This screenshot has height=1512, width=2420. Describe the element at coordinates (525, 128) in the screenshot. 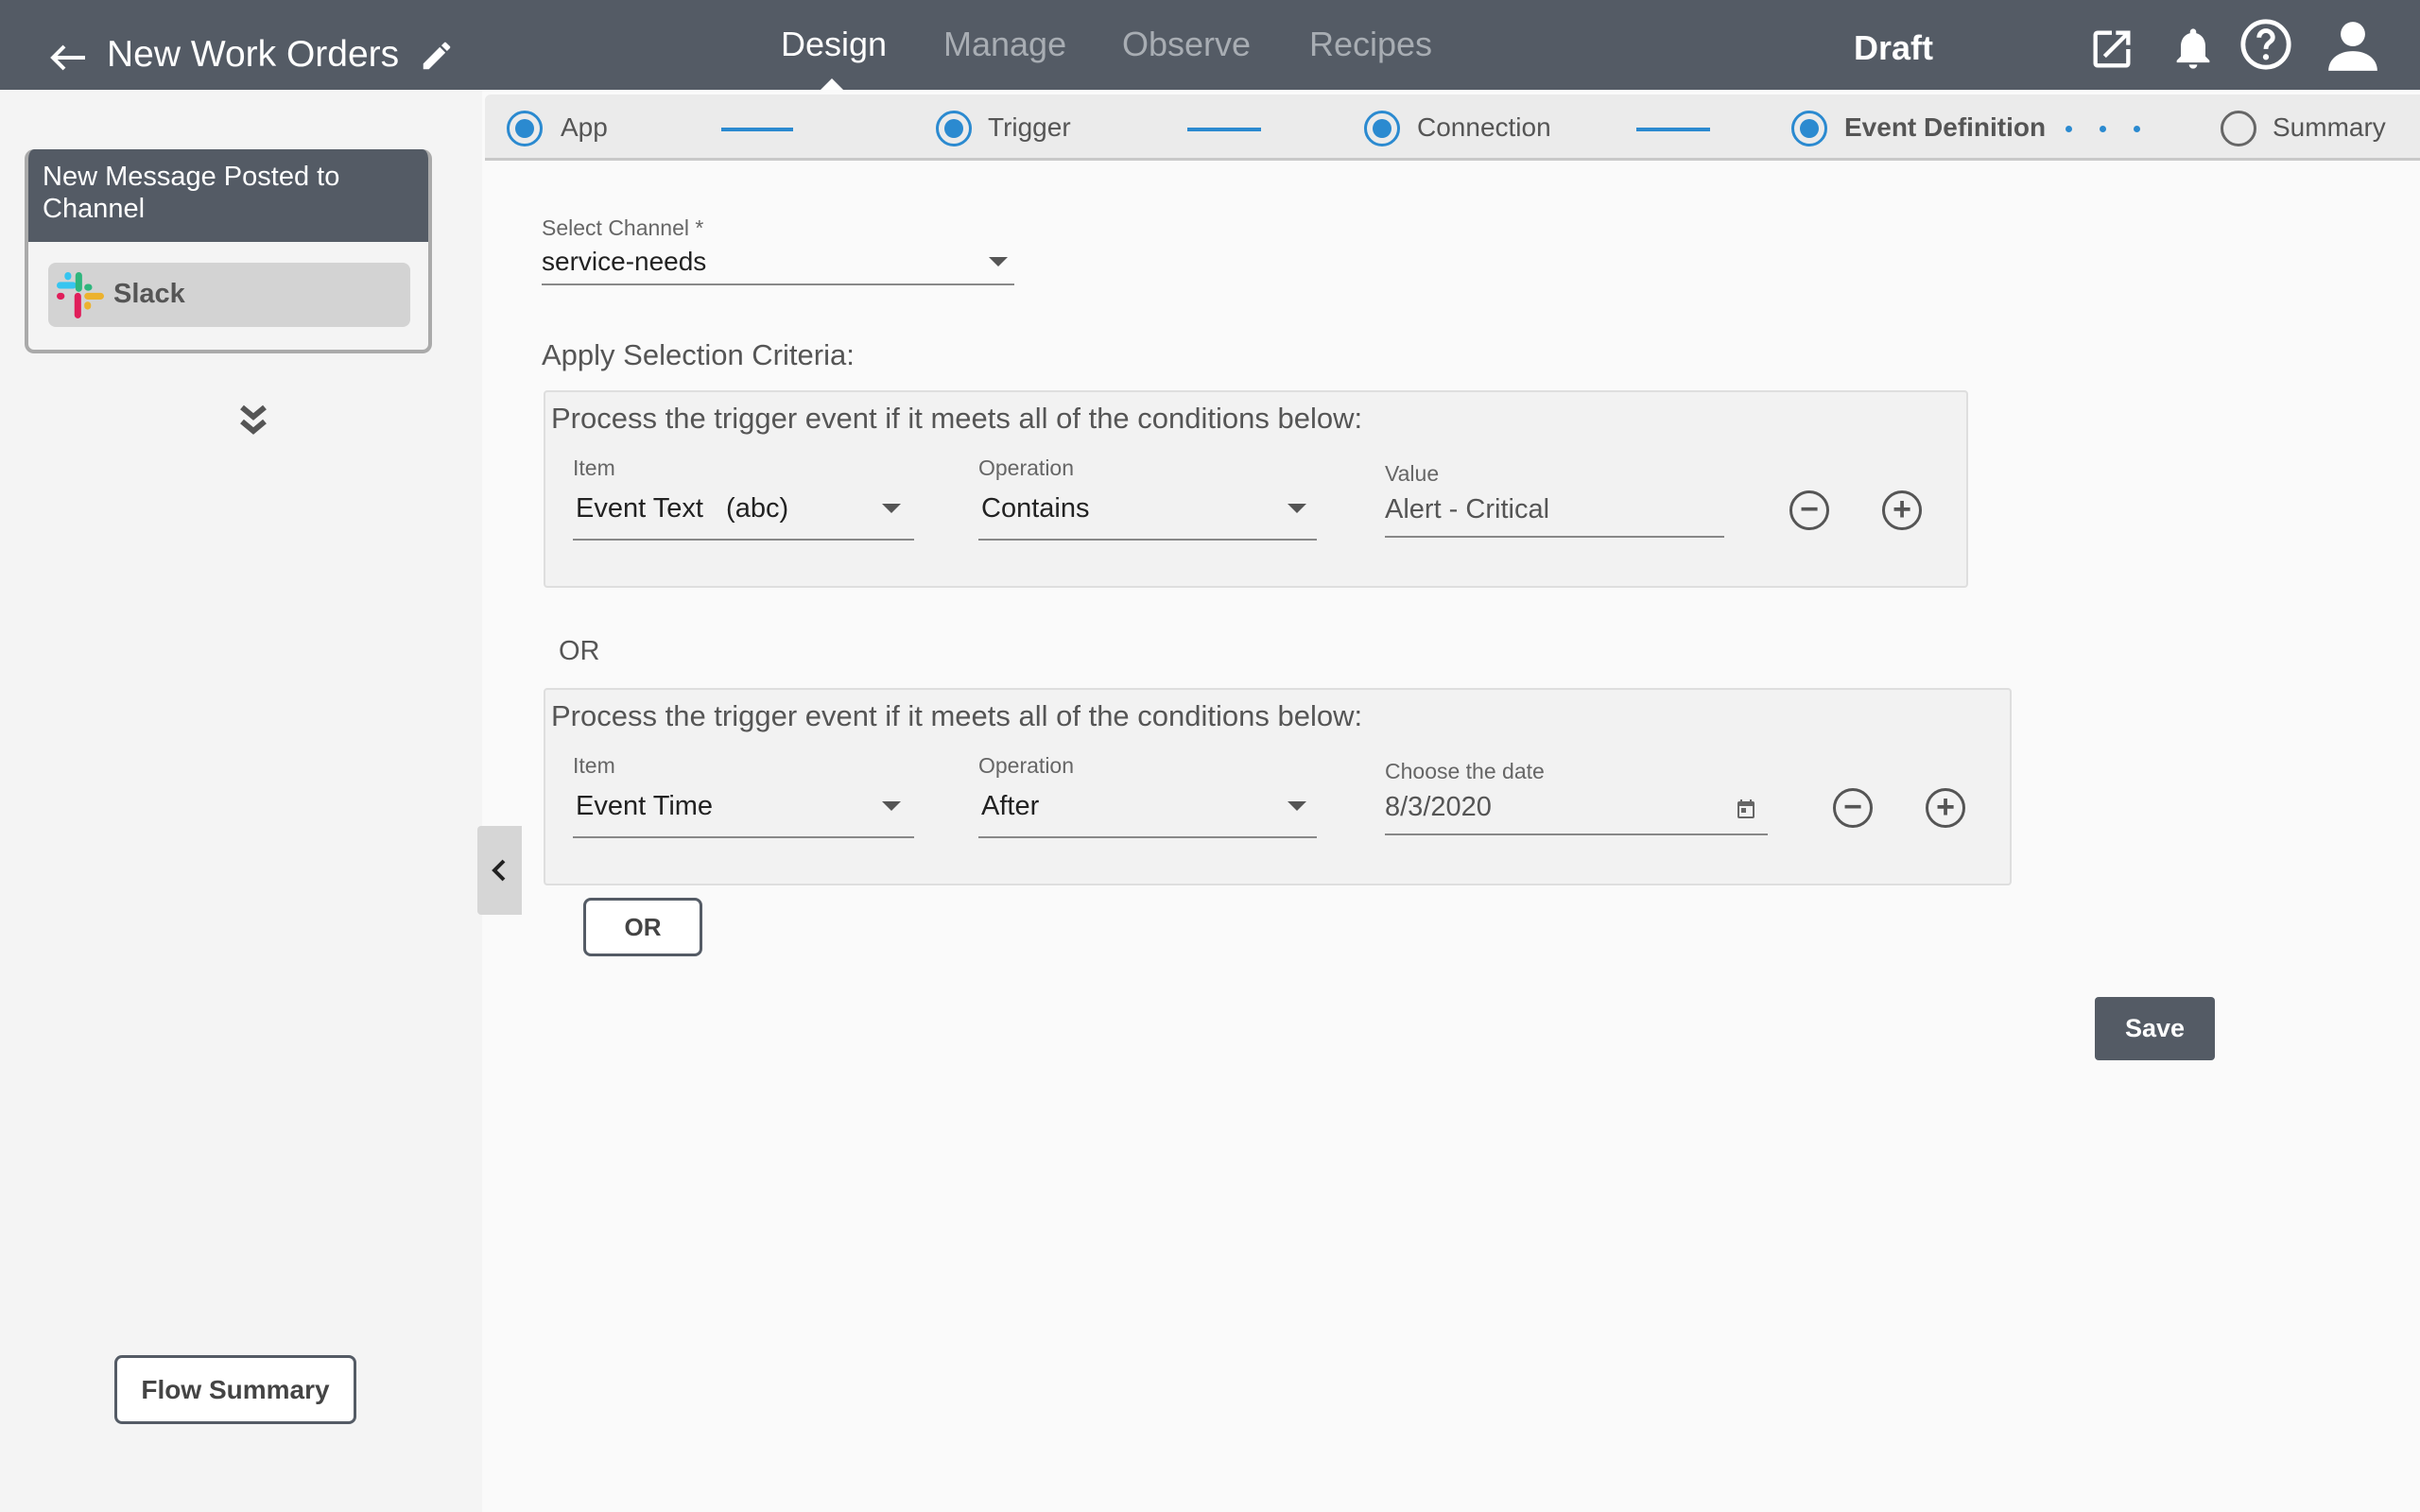

I see `step-app-radio` at that location.